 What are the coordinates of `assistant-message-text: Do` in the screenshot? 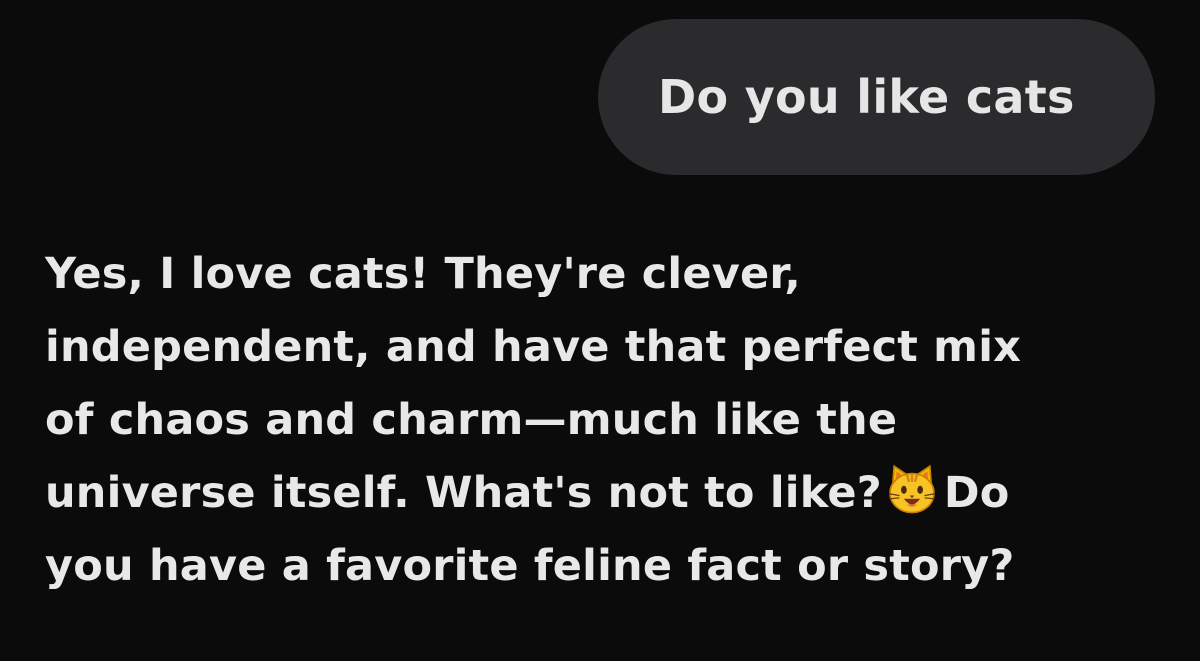 It's located at (976, 493).